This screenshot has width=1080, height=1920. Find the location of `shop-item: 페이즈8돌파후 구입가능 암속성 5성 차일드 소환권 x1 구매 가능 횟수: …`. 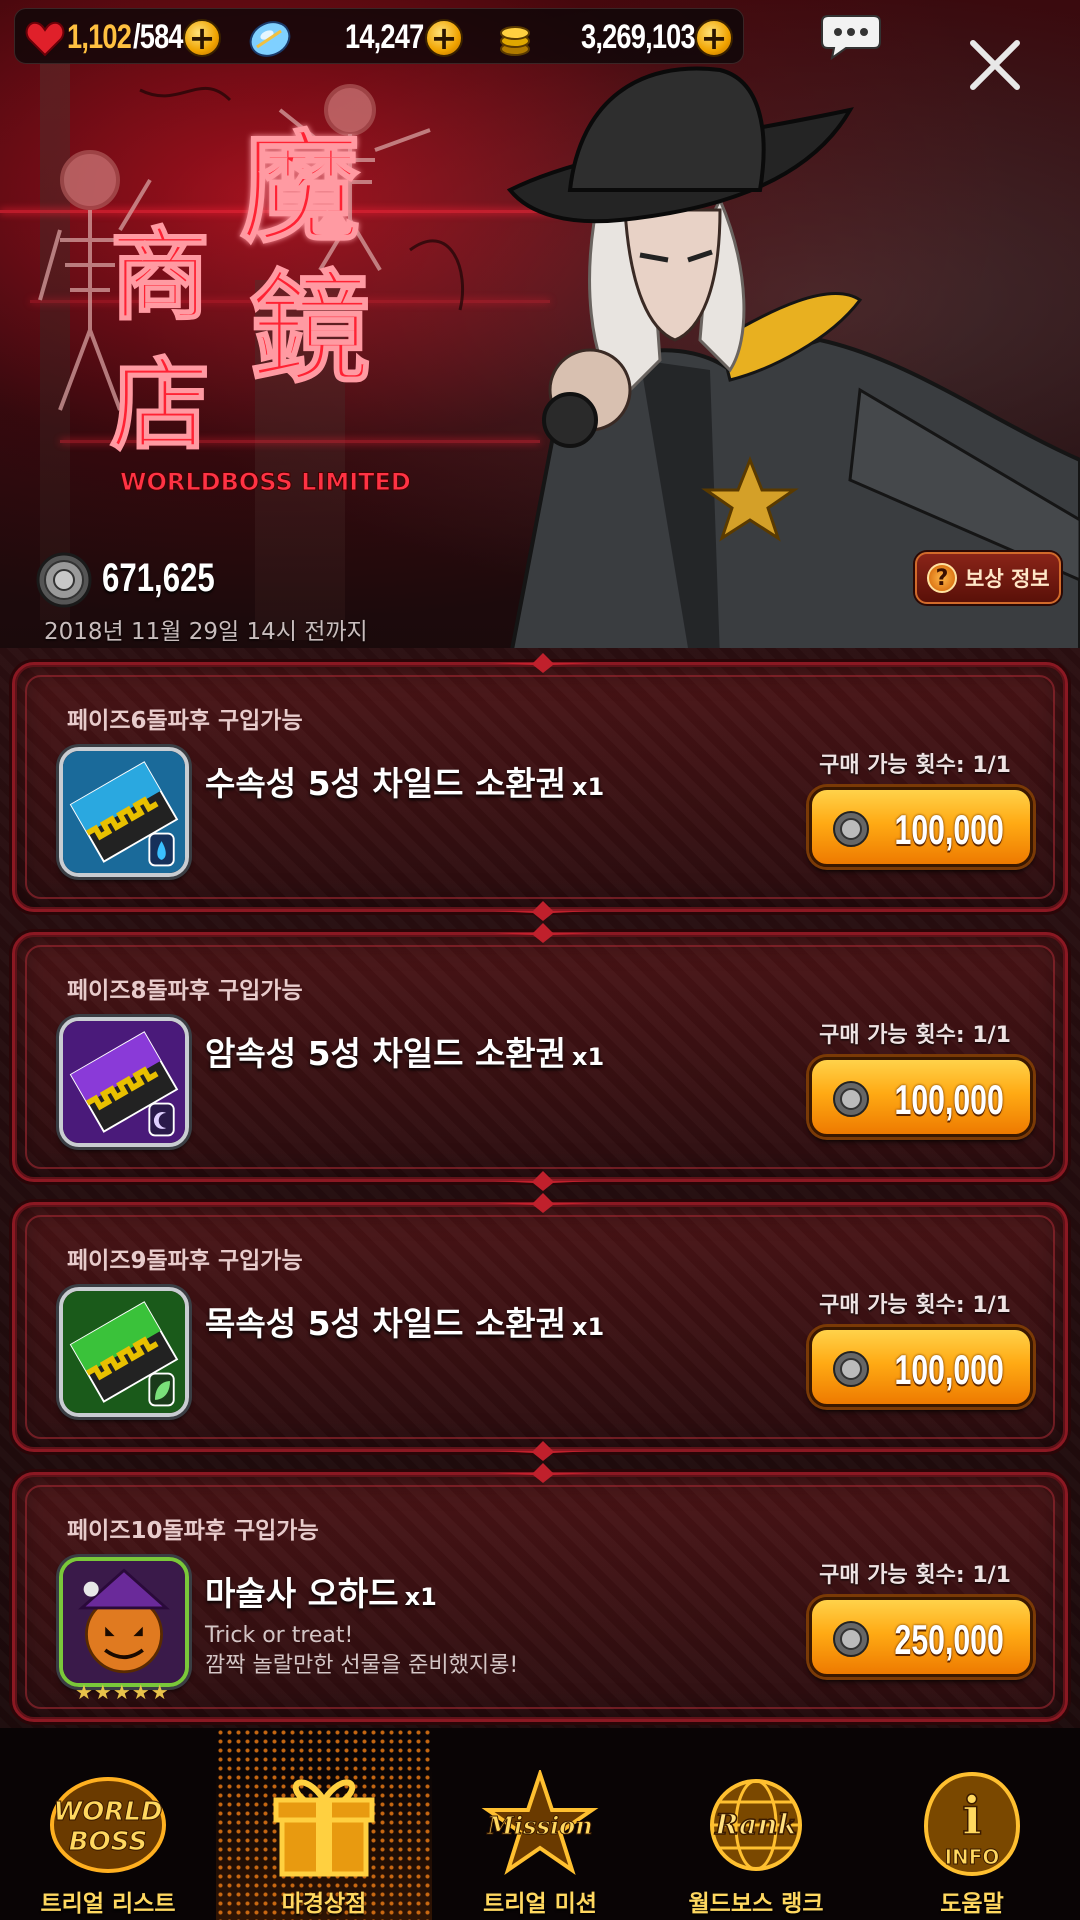

shop-item: 페이즈8돌파후 구입가능 암속성 5성 차일드 소환권 x1 구매 가능 횟수: … is located at coordinates (540, 1057).